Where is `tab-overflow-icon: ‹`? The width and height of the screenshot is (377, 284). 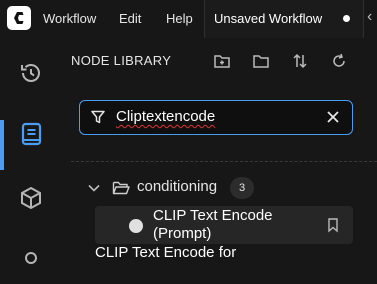 tab-overflow-icon: ‹ is located at coordinates (369, 17).